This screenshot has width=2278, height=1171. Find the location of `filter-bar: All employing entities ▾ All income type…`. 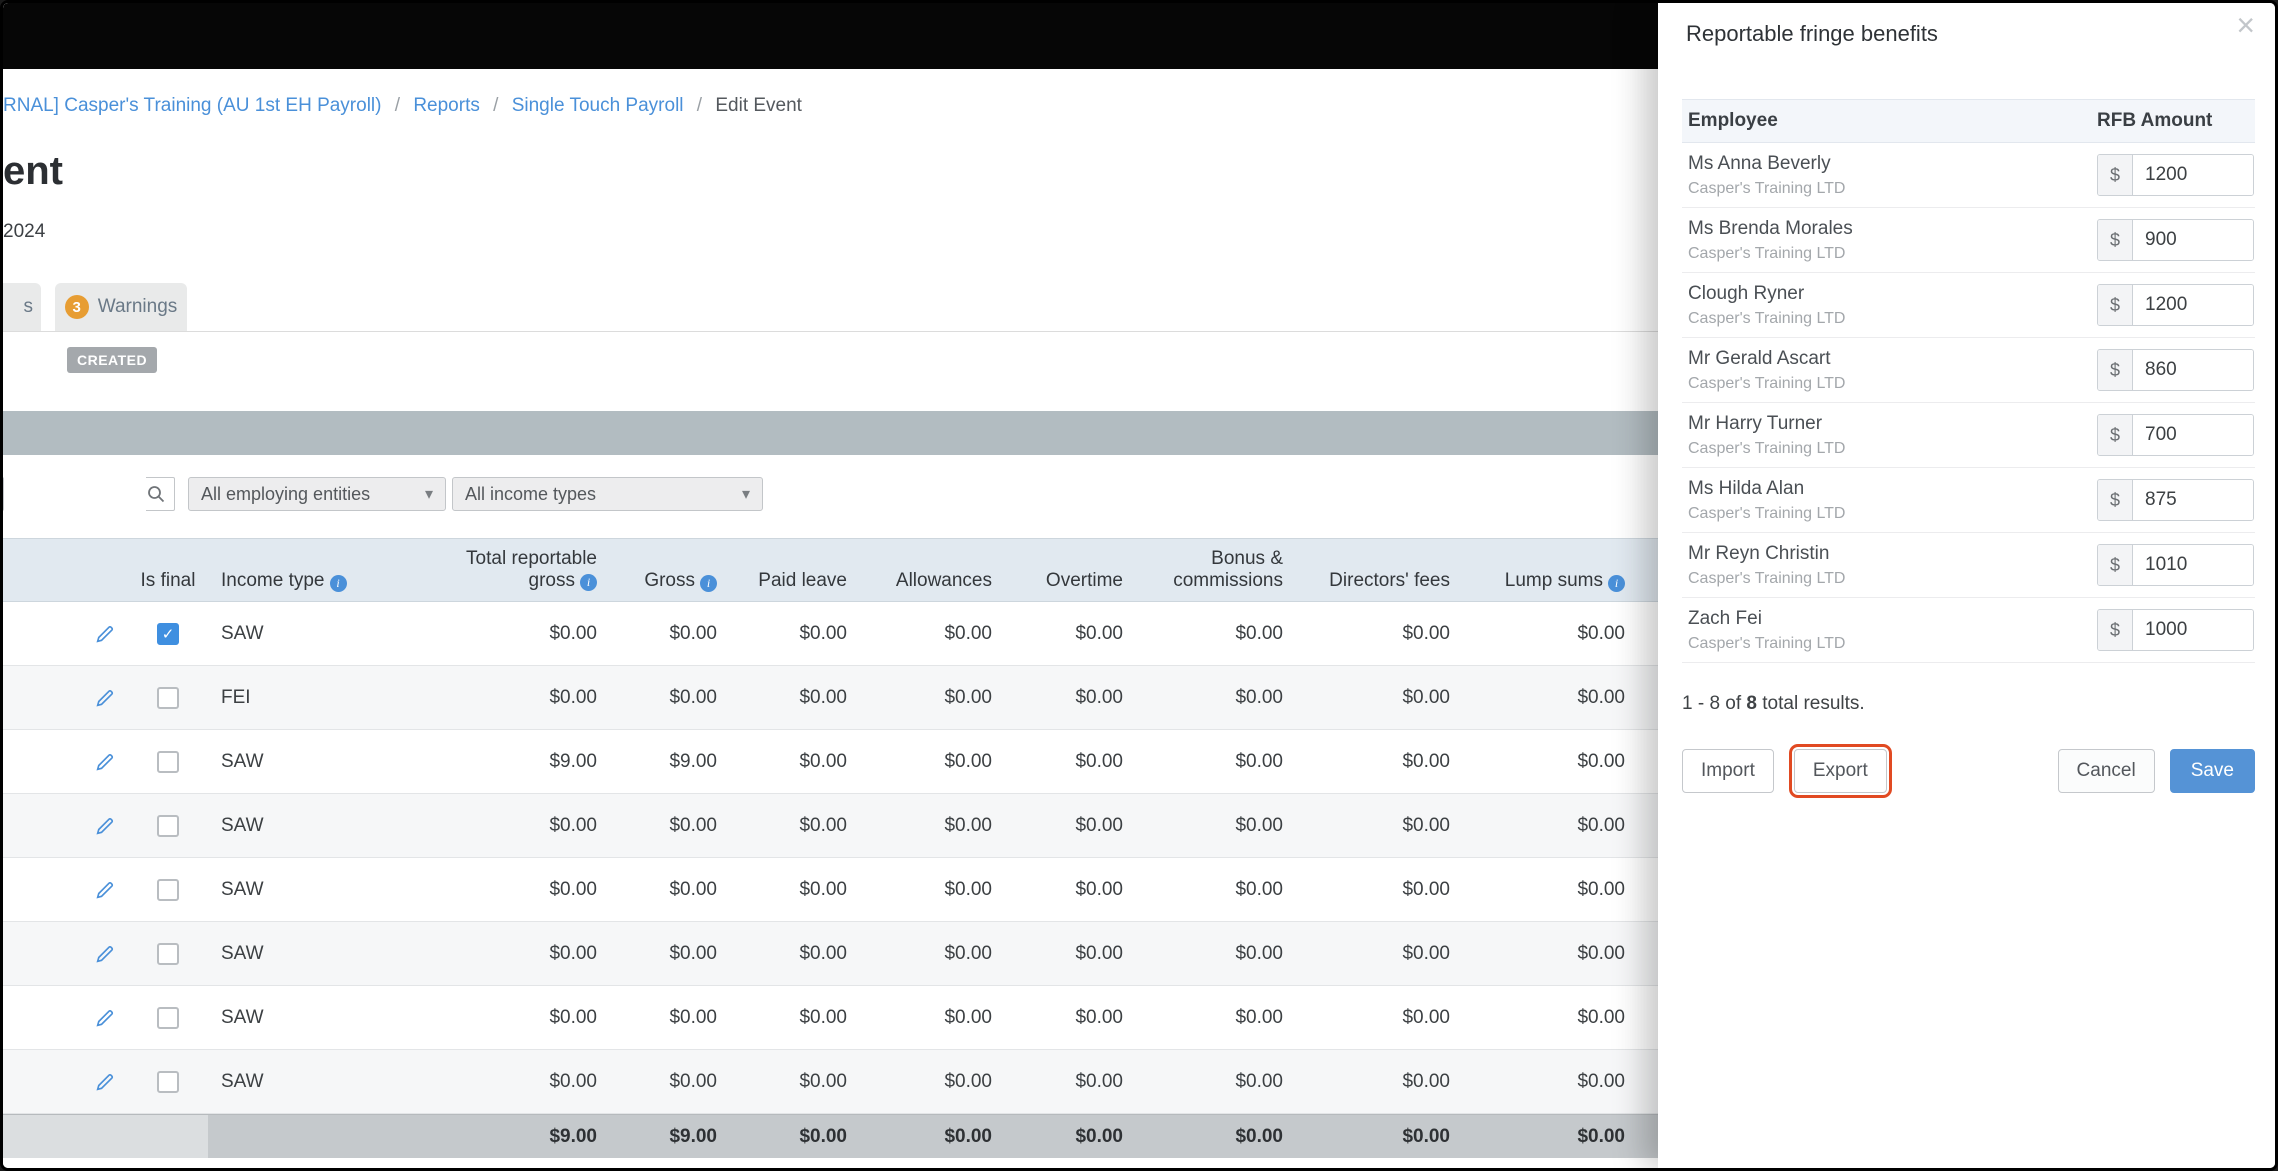

filter-bar: All employing entities ▾ All income type… is located at coordinates (832, 494).